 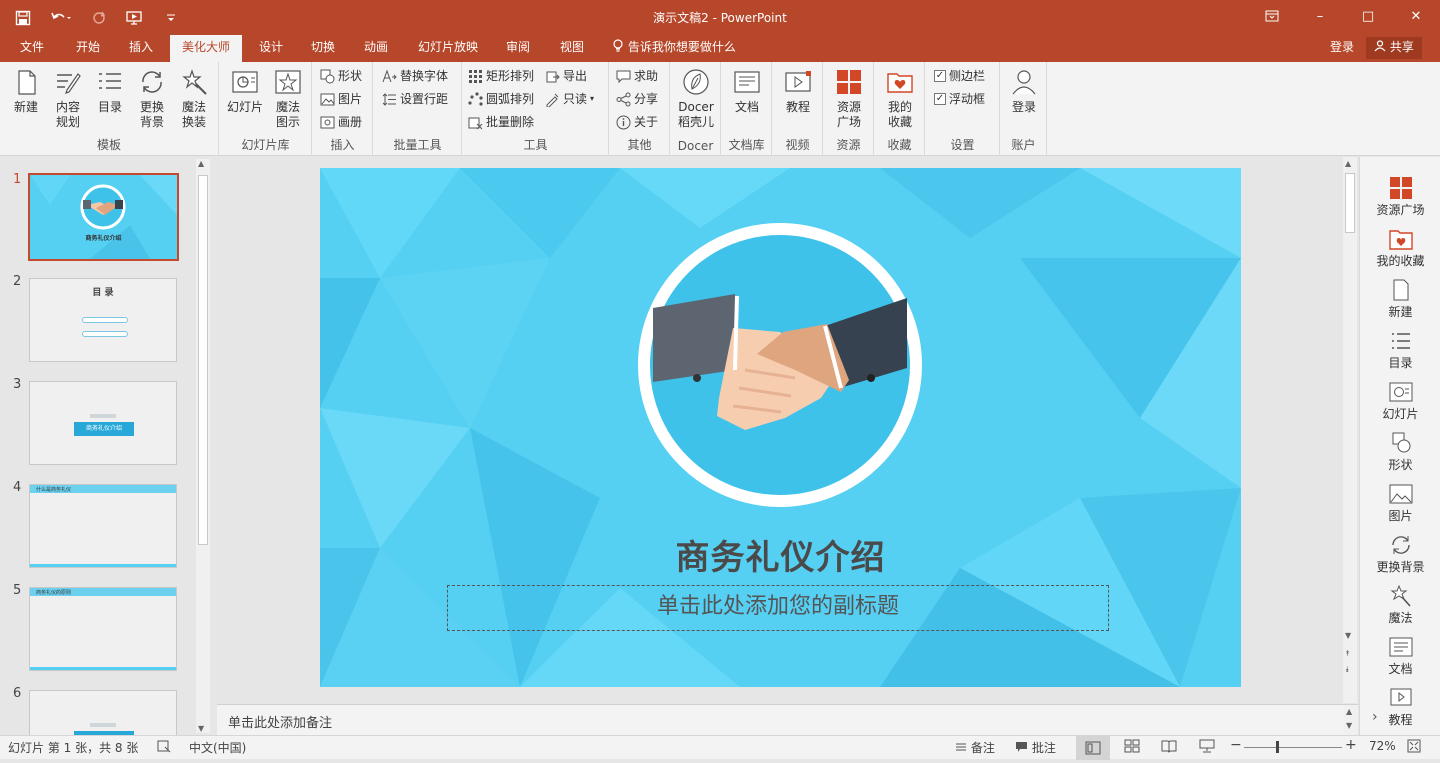 What do you see at coordinates (959, 76) in the screenshot?
I see `sidebar-checkbox: ✓ 侧边栏` at bounding box center [959, 76].